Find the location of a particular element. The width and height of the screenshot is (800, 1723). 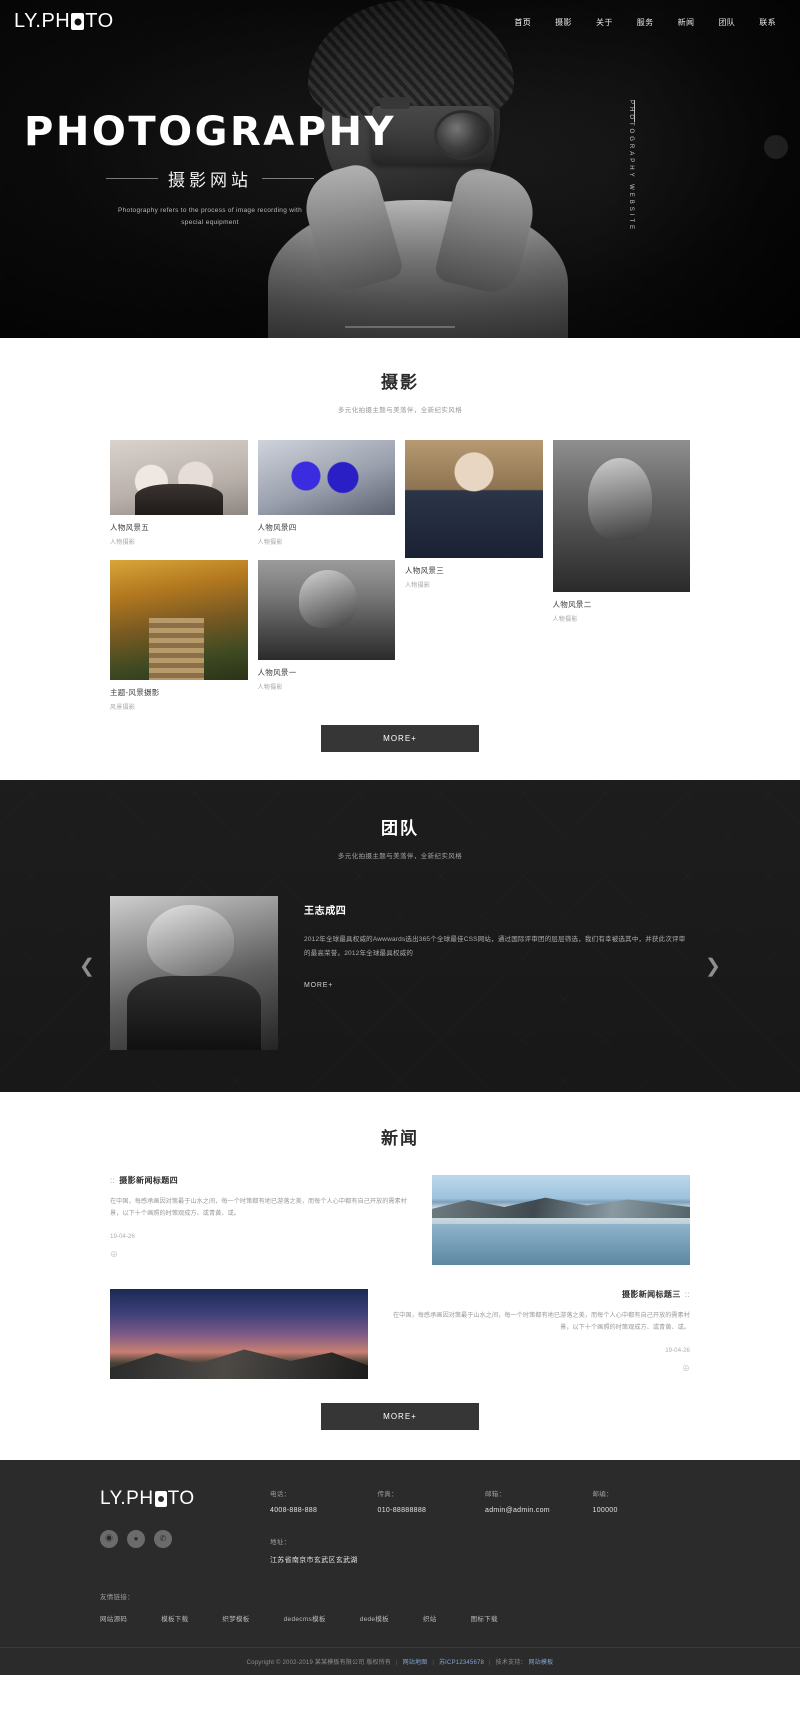

news-more-button: MORE+ is located at coordinates (400, 1416).